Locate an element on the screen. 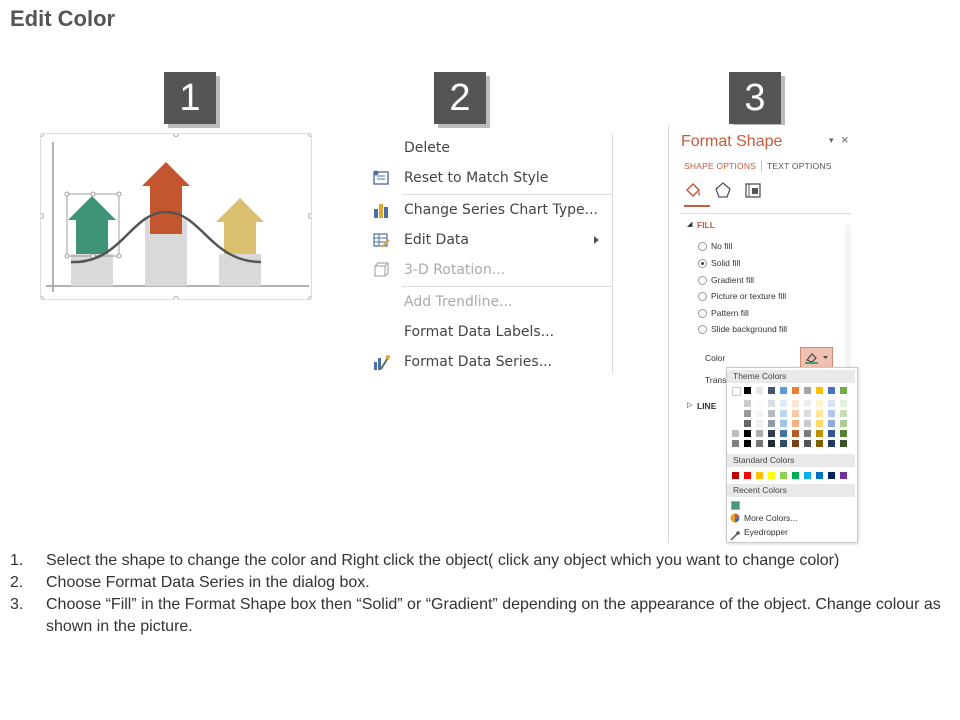 The height and width of the screenshot is (720, 960). eyedropper-option: Eyedropper is located at coordinates (766, 532).